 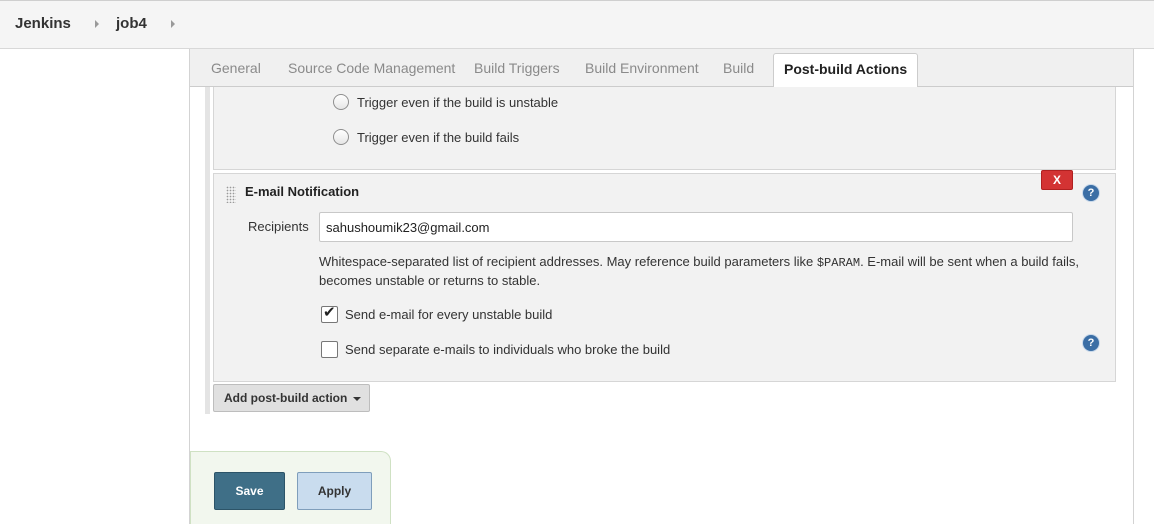 I want to click on param-code: $PARAM, so click(x=838, y=263).